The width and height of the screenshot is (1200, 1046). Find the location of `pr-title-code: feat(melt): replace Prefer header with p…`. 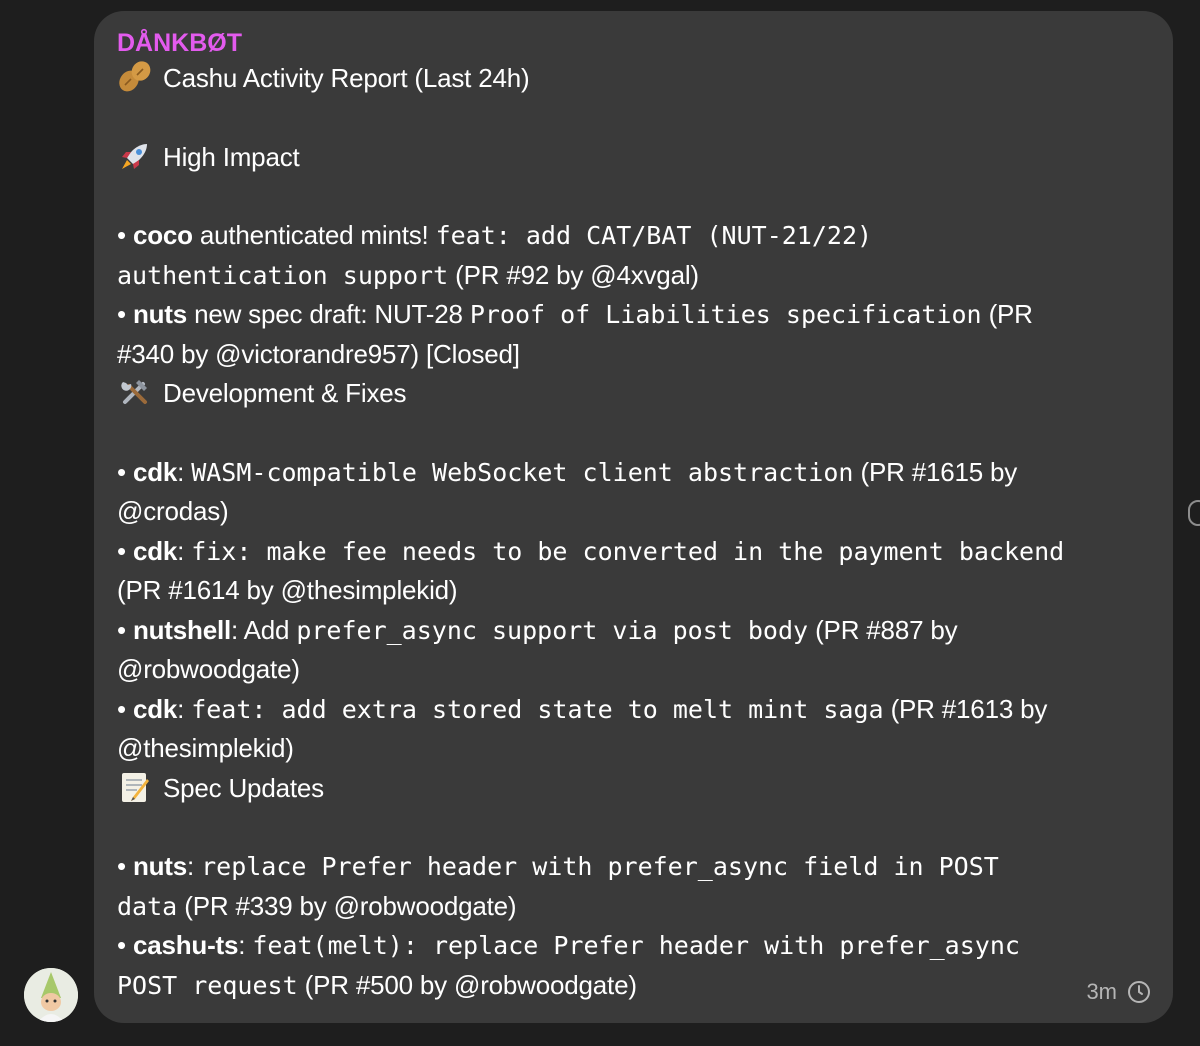

pr-title-code: feat(melt): replace Prefer header with p… is located at coordinates (636, 945).